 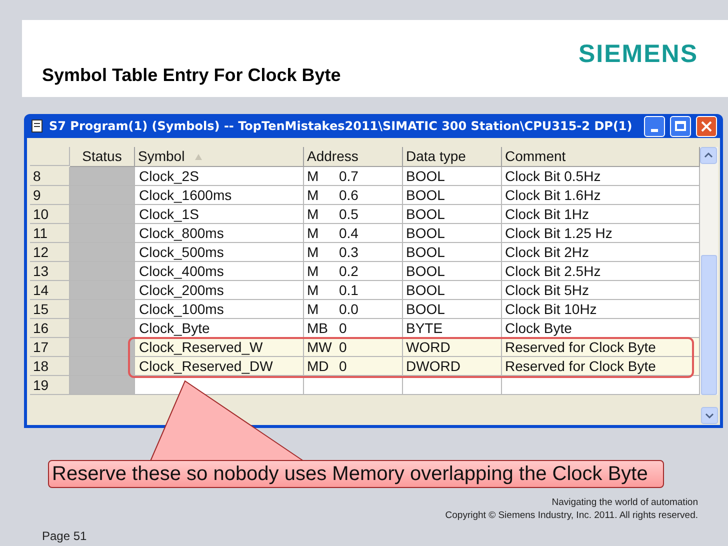 What do you see at coordinates (50, 366) in the screenshot?
I see `row-number: 18` at bounding box center [50, 366].